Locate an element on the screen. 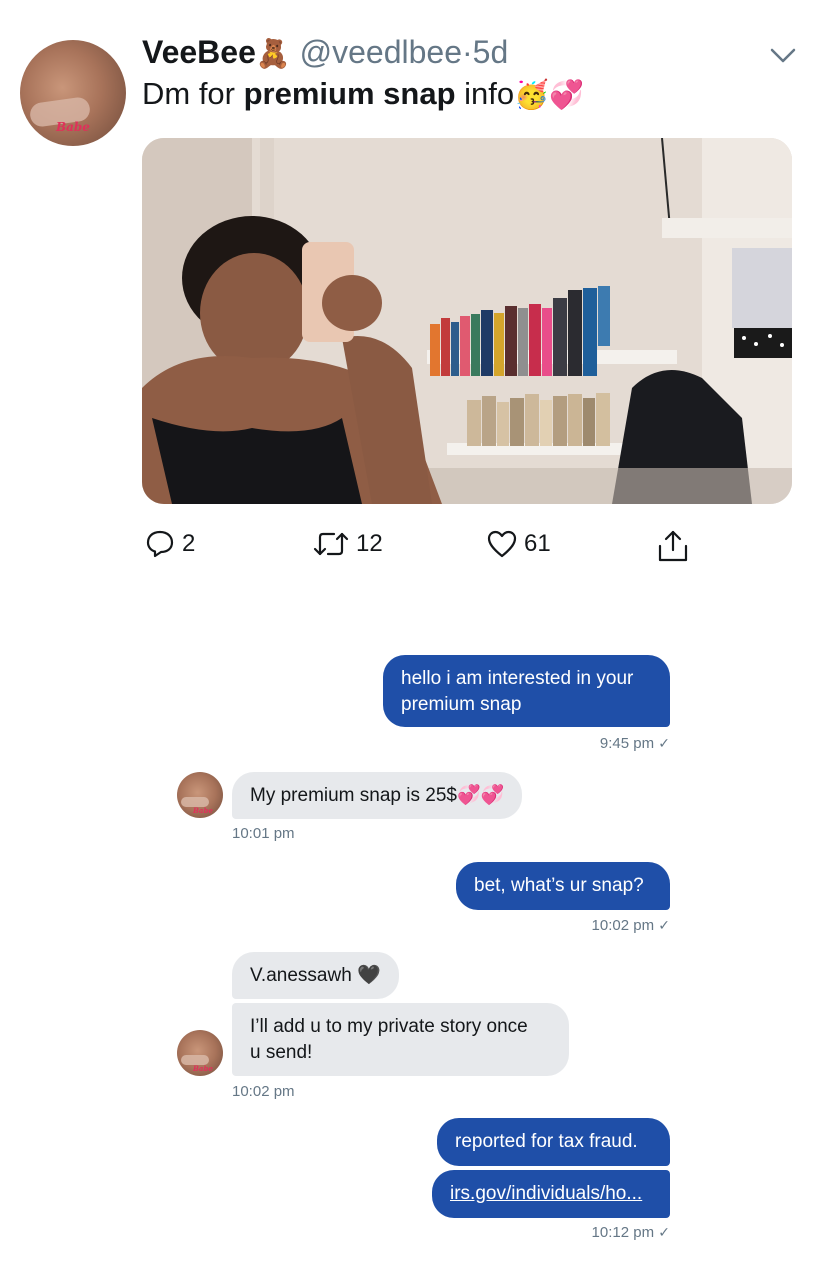  retweet-count: 12 is located at coordinates (369, 543).